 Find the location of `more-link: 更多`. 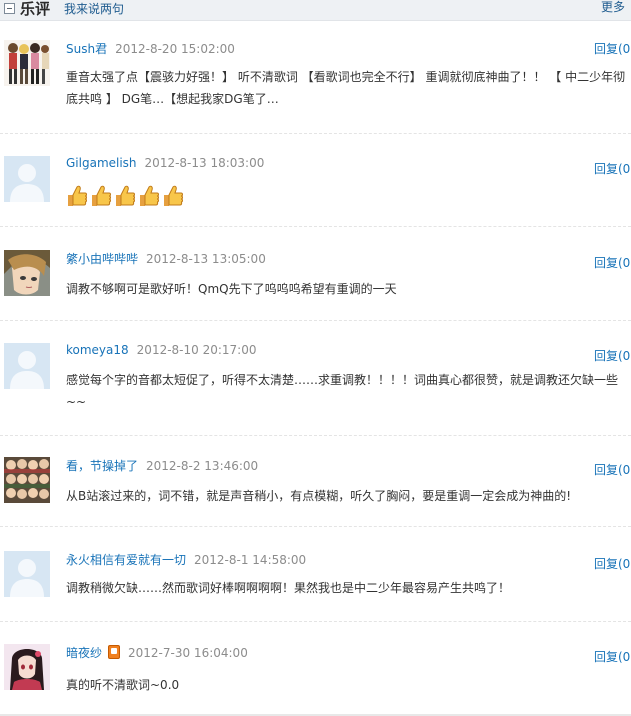

more-link: 更多 is located at coordinates (613, 7).